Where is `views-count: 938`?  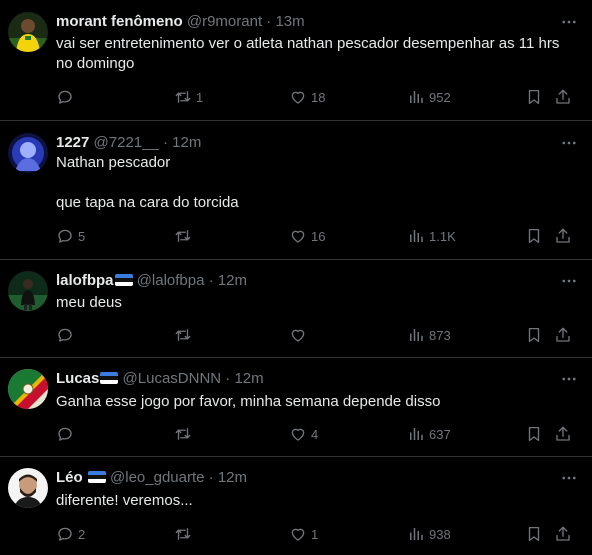
views-count: 938 is located at coordinates (440, 534).